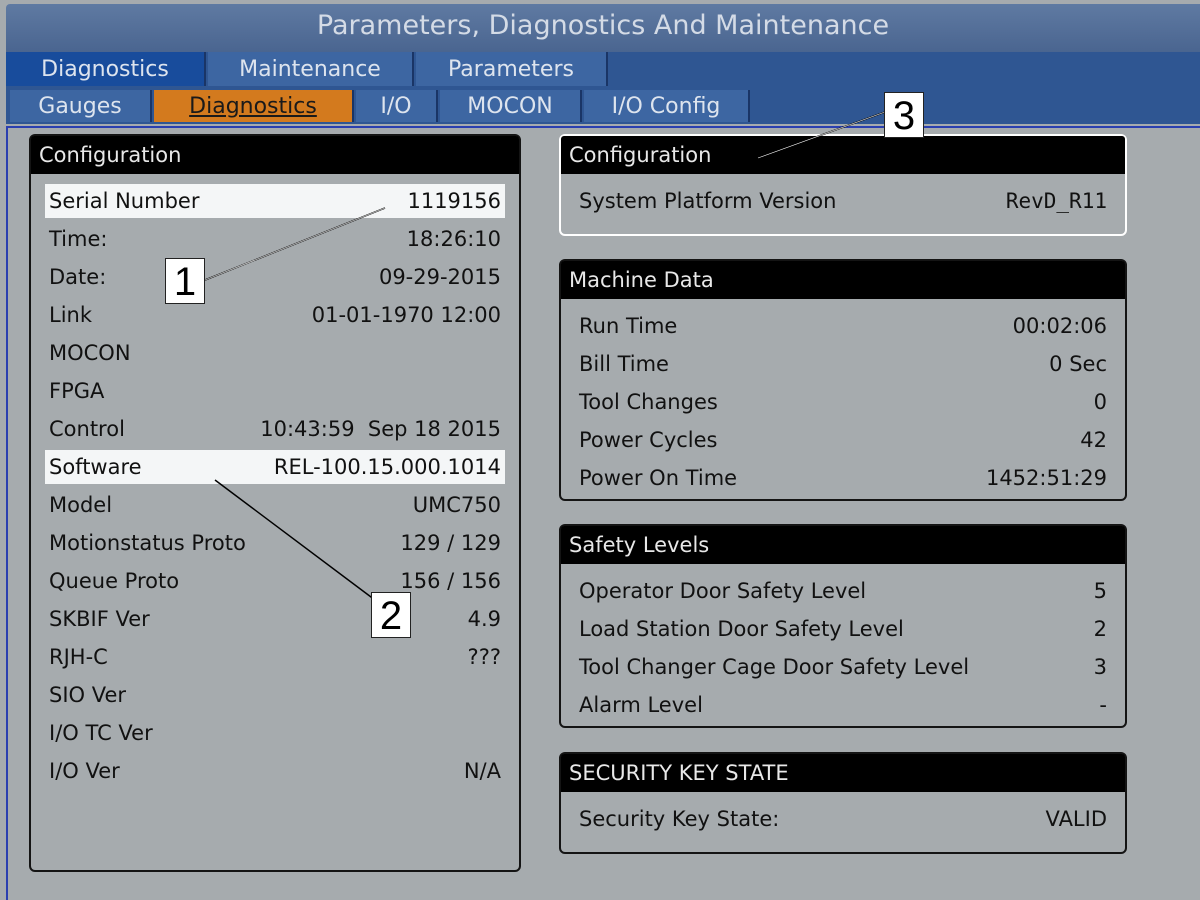 The width and height of the screenshot is (1200, 900). Describe the element at coordinates (843, 326) in the screenshot. I see `data-row: Run Time 00:02:06` at that location.